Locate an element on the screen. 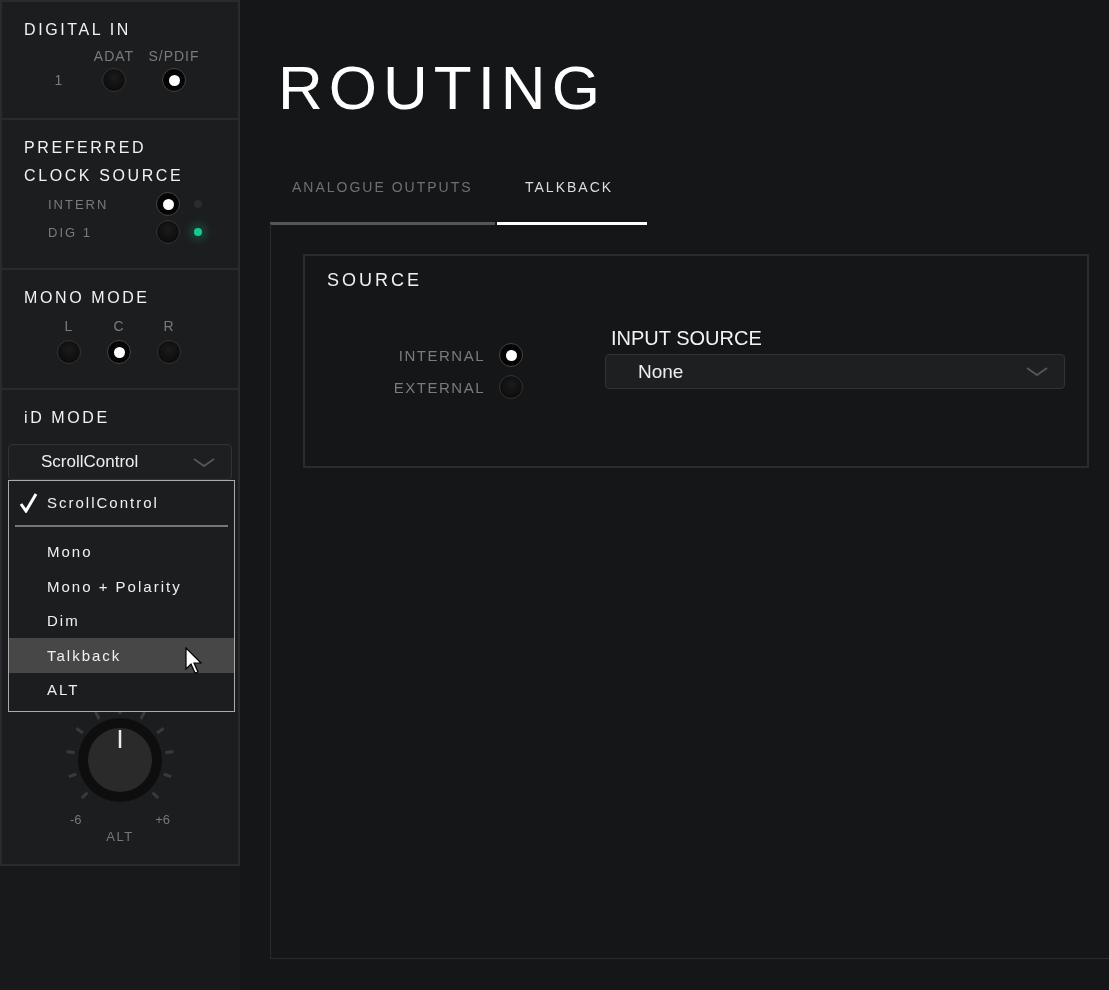 The image size is (1109, 990). panel-title: iD MODE is located at coordinates (67, 418).